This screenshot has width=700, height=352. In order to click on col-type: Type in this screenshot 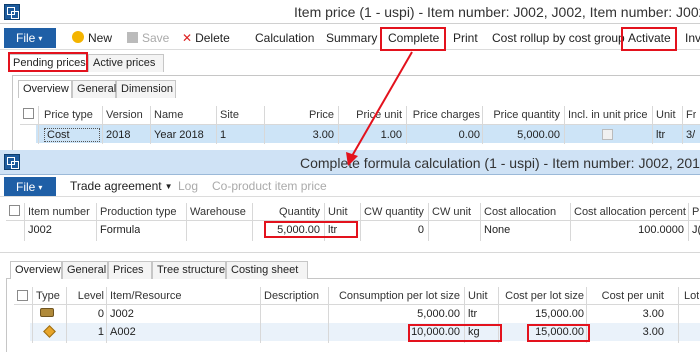, I will do `click(48, 296)`.